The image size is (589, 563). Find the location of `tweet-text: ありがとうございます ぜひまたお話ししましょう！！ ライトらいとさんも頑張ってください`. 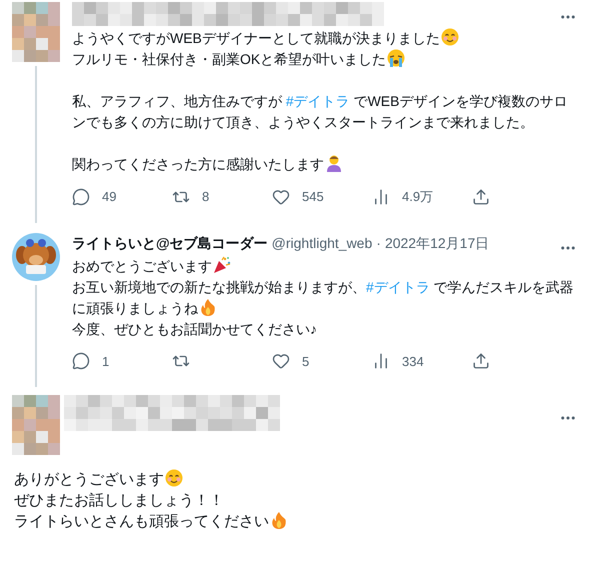

tweet-text: ありがとうございます ぜひまたお話ししましょう！！ ライトらいとさんも頑張ってください is located at coordinates (287, 500).